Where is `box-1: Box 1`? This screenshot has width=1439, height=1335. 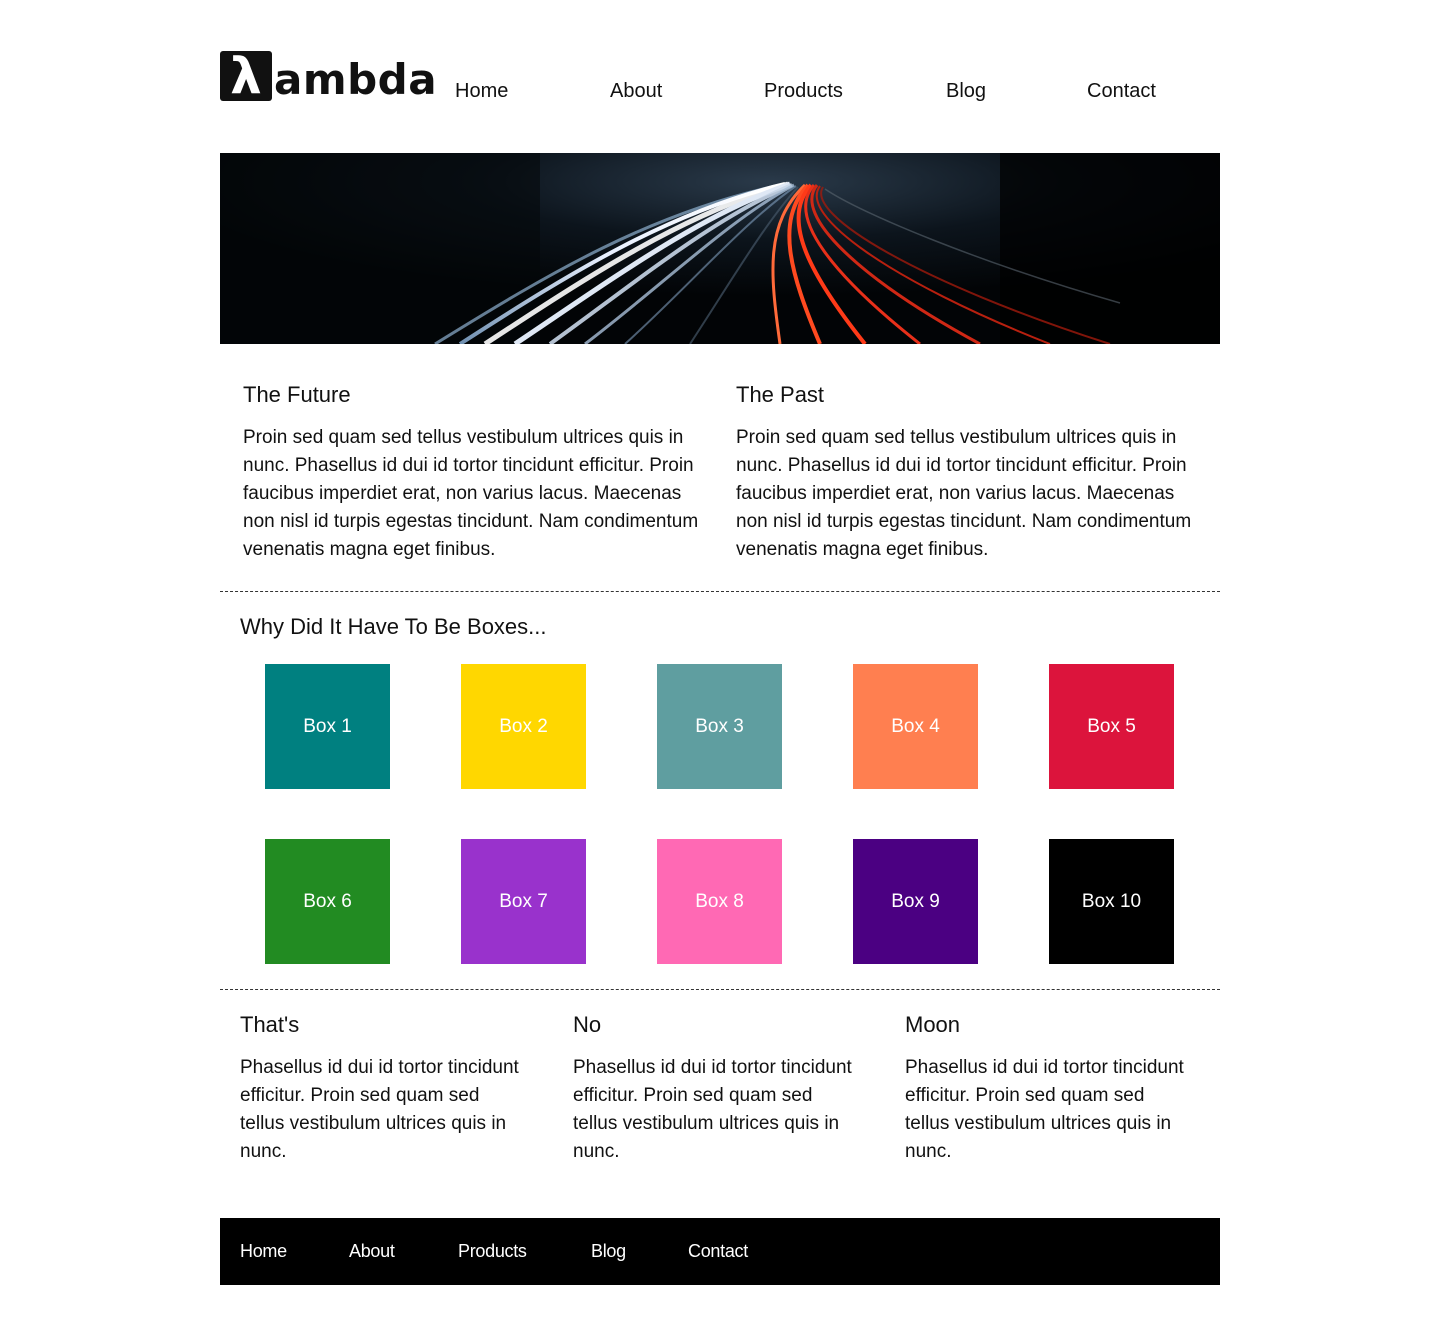
box-1: Box 1 is located at coordinates (327, 726).